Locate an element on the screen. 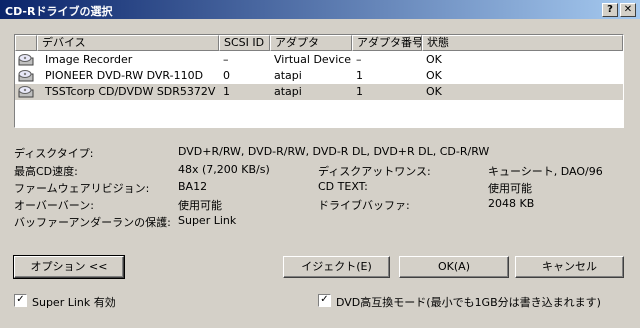  title-bar: CD-Rドライブの選択 ? ✕ is located at coordinates (320, 9).